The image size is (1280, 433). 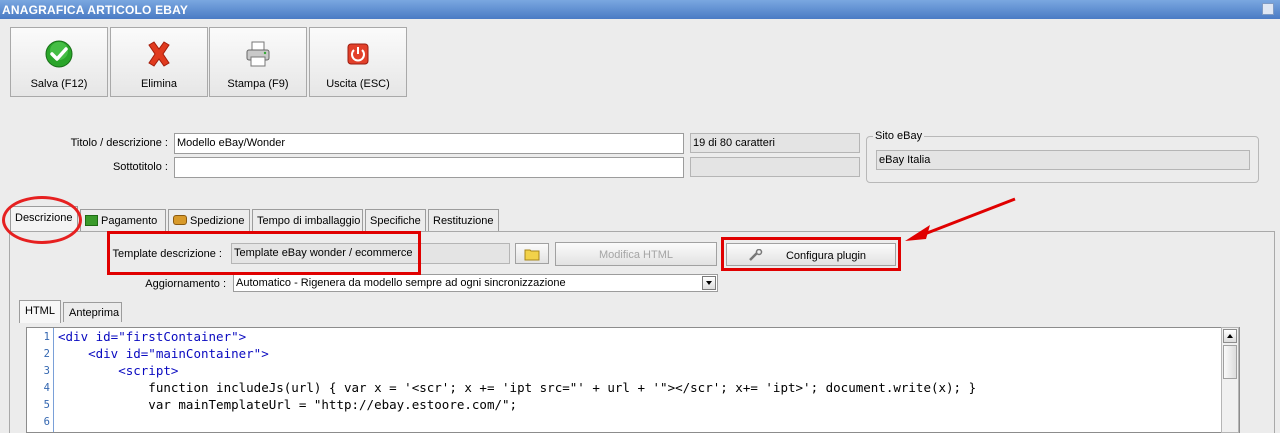 What do you see at coordinates (46, 371) in the screenshot?
I see `line-number: 3` at bounding box center [46, 371].